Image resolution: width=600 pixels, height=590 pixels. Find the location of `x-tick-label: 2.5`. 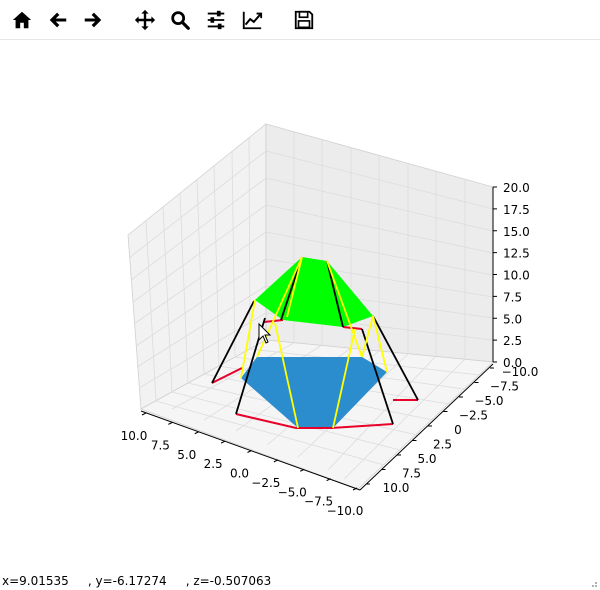

x-tick-label: 2.5 is located at coordinates (213, 464).